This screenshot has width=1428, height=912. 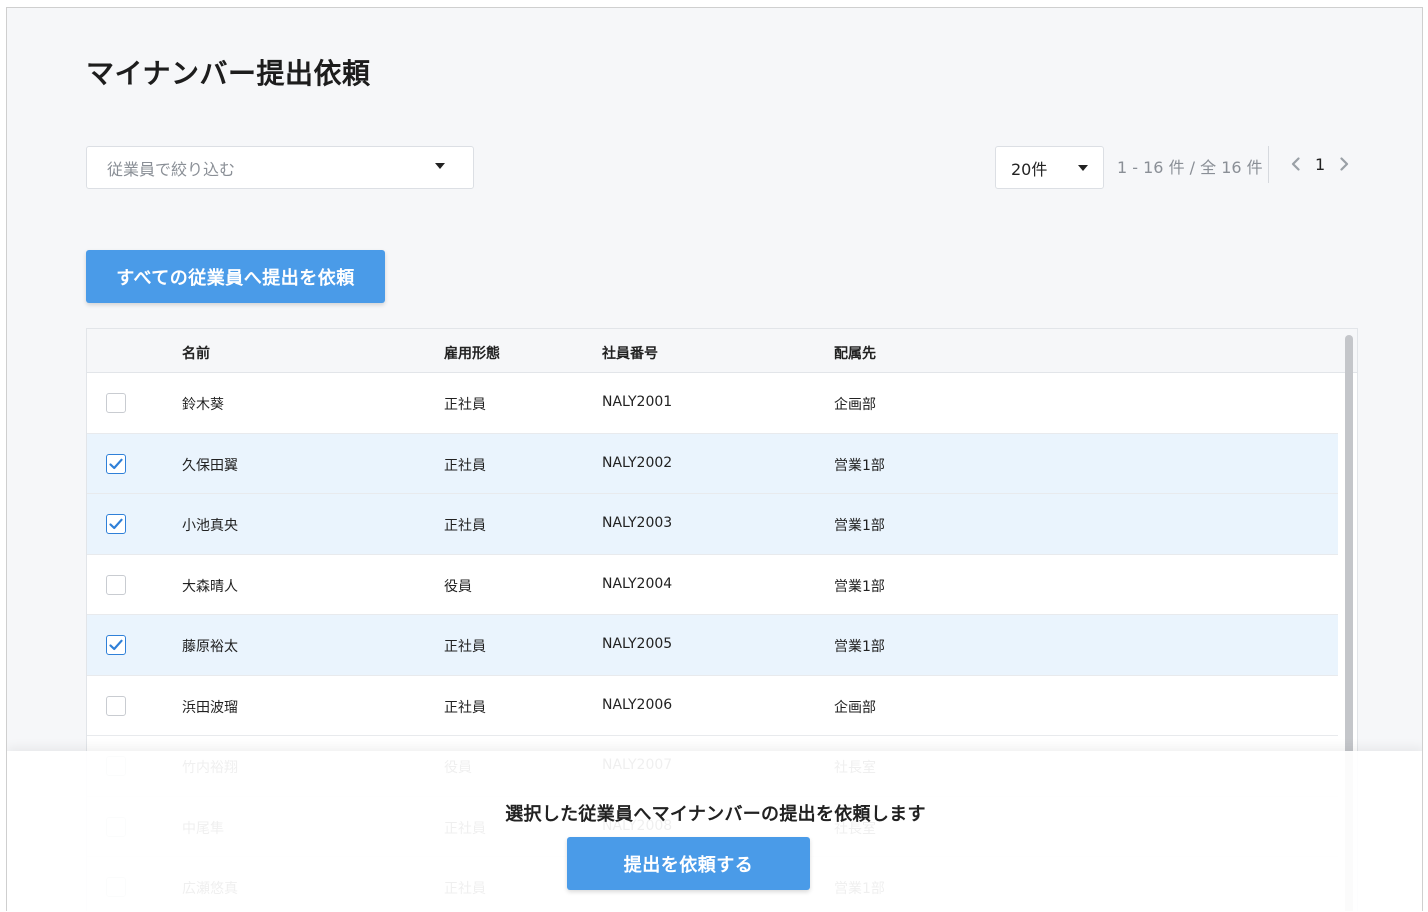 What do you see at coordinates (855, 354) in the screenshot?
I see `header-department: 配属先` at bounding box center [855, 354].